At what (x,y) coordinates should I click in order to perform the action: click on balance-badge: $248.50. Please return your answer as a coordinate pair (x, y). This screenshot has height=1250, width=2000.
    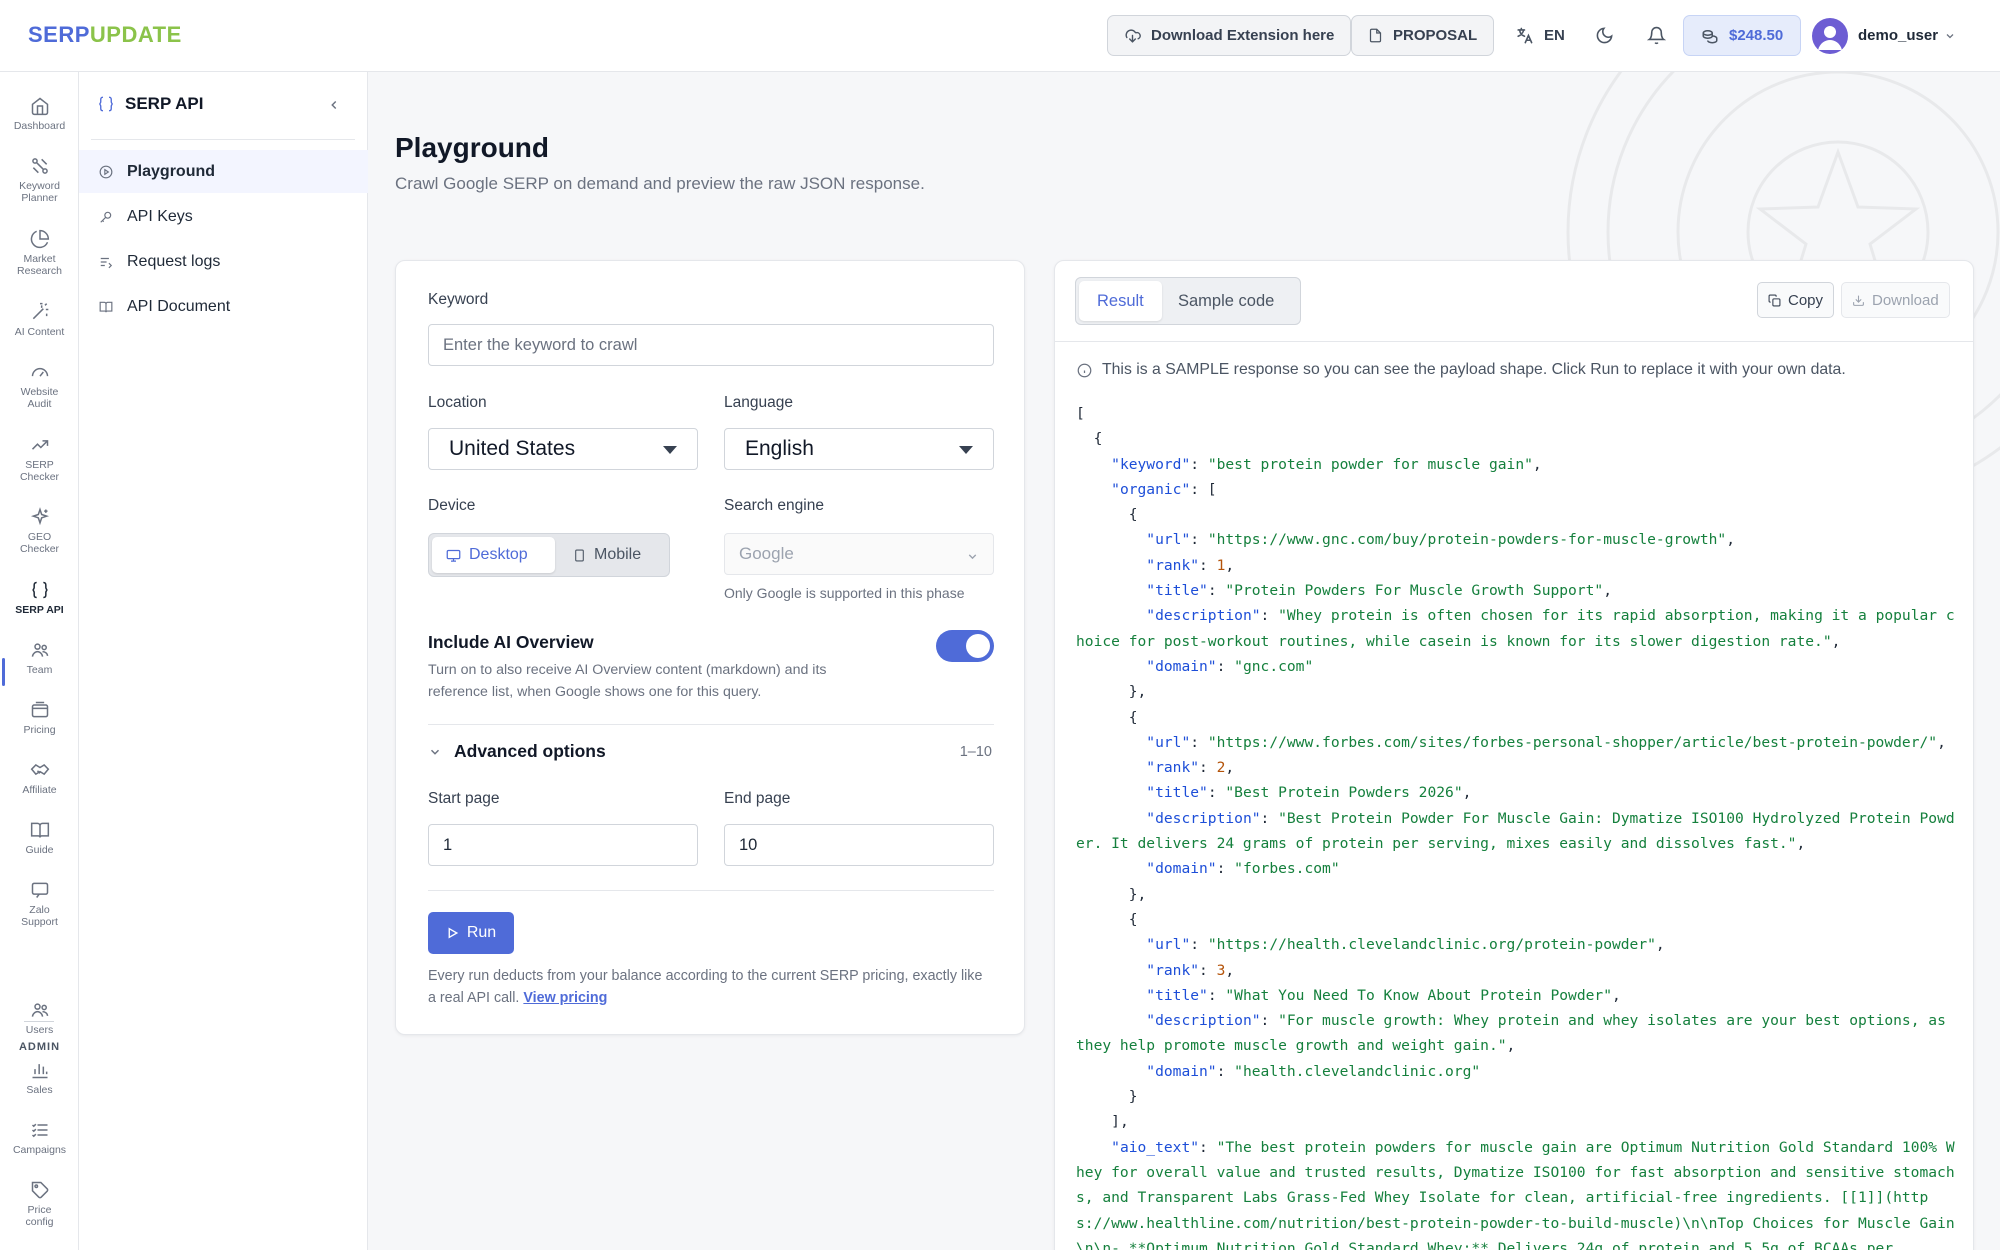
    Looking at the image, I should click on (1742, 35).